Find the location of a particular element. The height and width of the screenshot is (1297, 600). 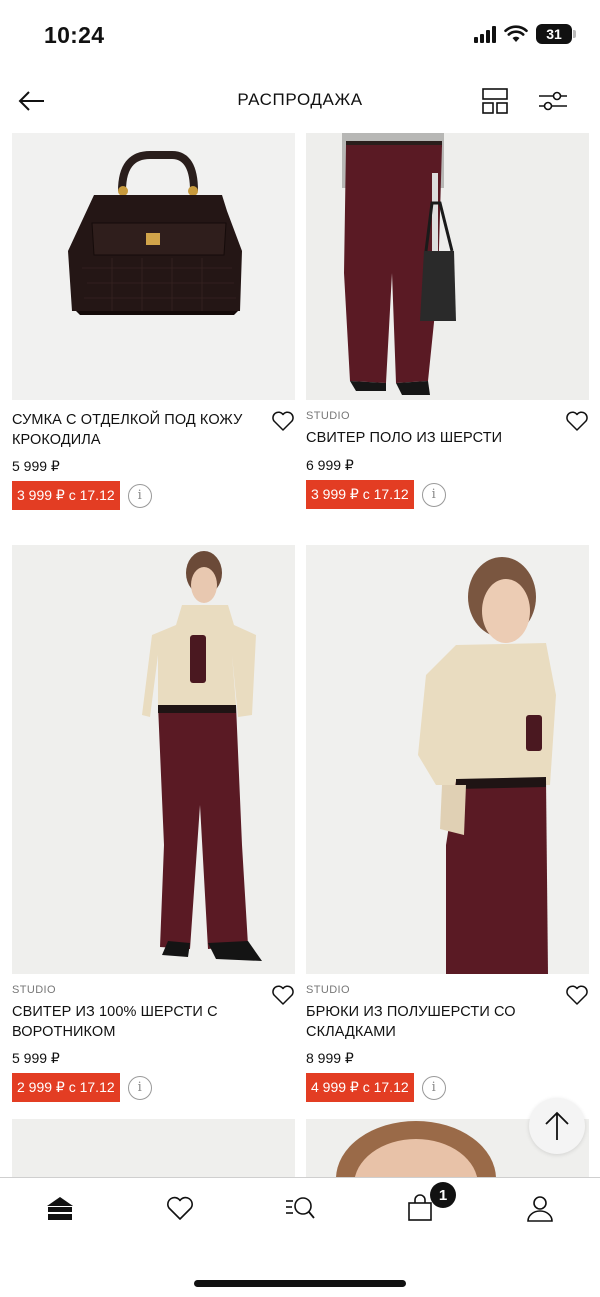

status-bar: 10:24 31 is located at coordinates (300, 35).